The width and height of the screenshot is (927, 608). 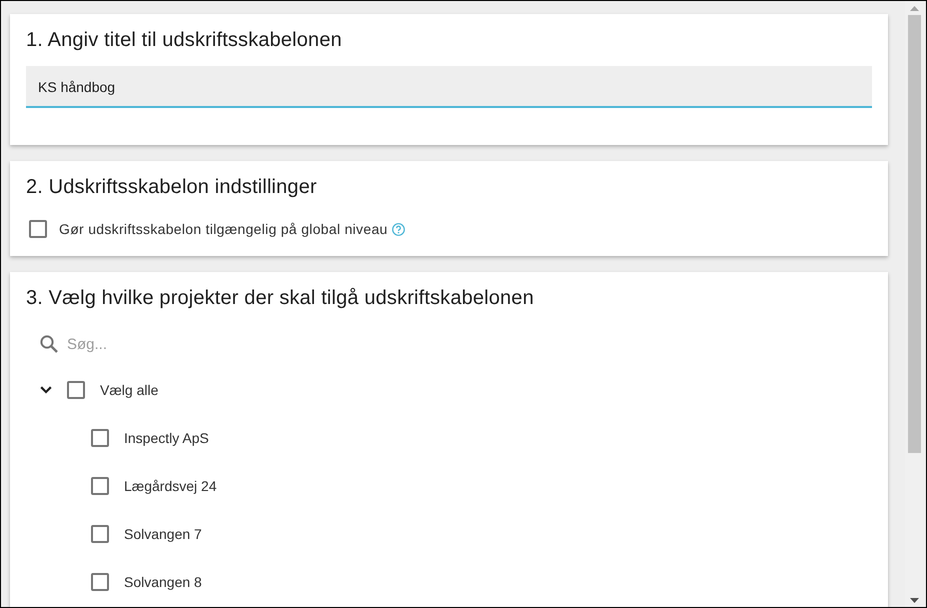 What do you see at coordinates (280, 298) in the screenshot?
I see `section-title: 3. Vælg hvilke projekter der skal tilgå udskriftskabelonen` at bounding box center [280, 298].